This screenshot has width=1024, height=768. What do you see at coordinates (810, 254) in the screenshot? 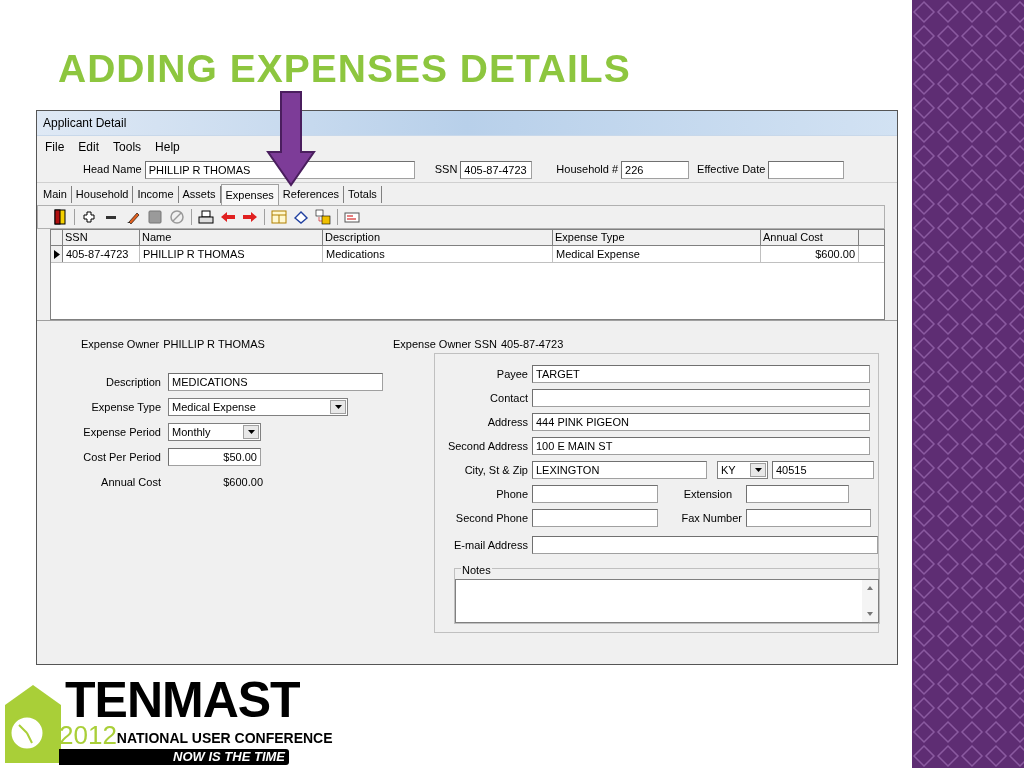
I see `table-cell: $600.00` at bounding box center [810, 254].